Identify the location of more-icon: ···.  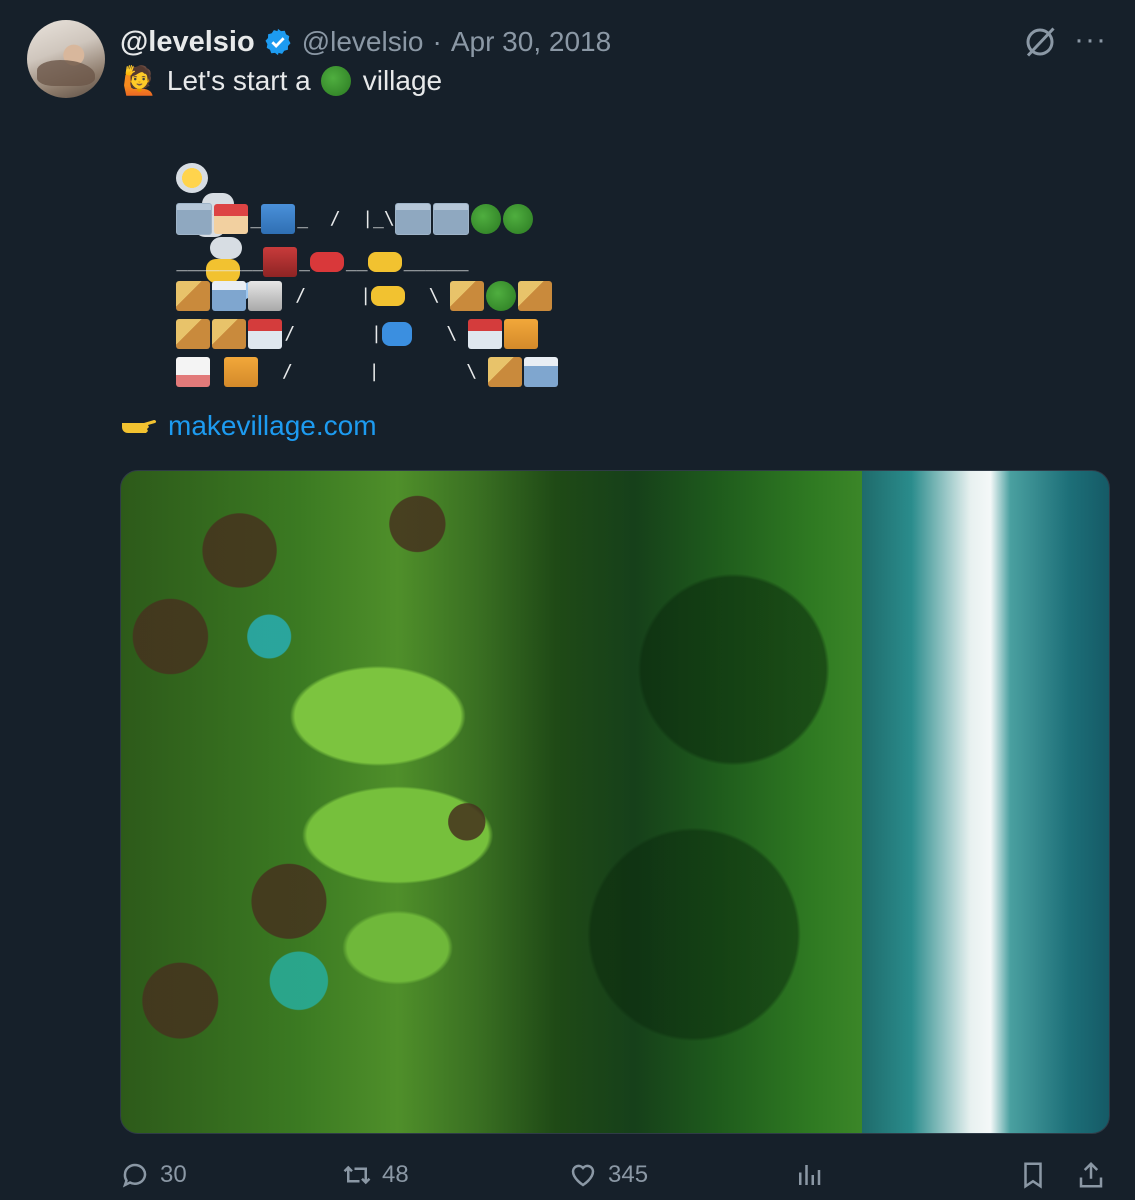
(1091, 40).